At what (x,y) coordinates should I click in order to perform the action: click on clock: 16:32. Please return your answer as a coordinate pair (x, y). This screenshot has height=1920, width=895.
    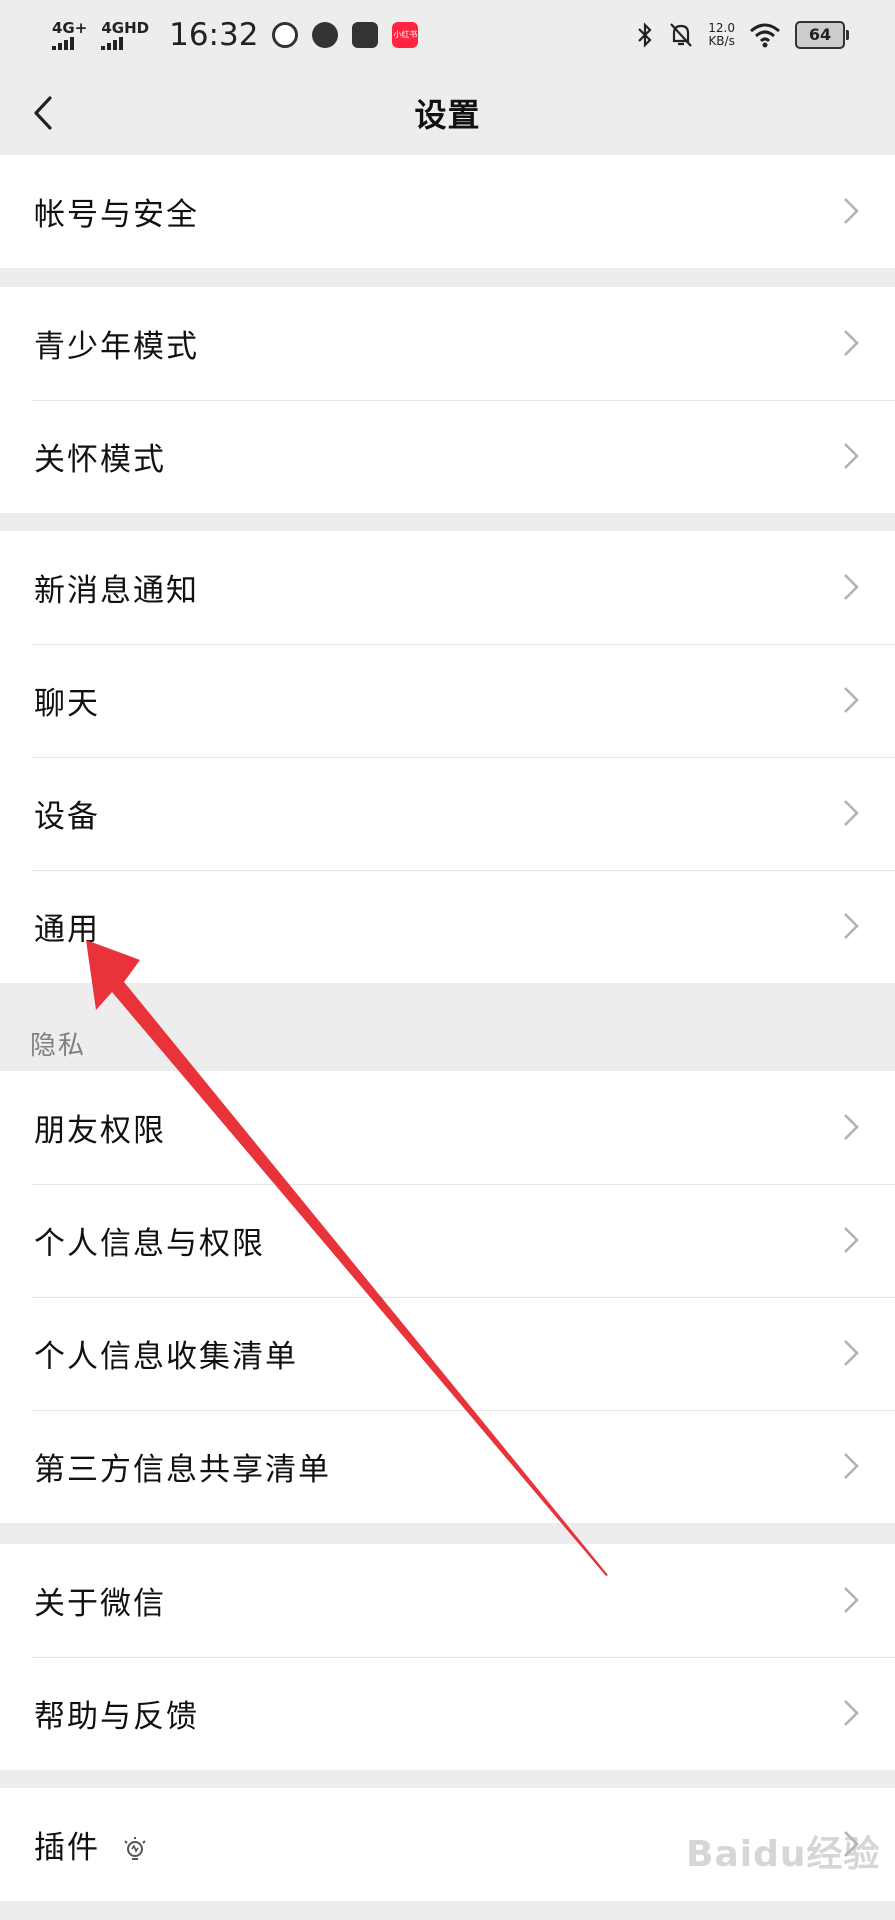
    Looking at the image, I should click on (214, 35).